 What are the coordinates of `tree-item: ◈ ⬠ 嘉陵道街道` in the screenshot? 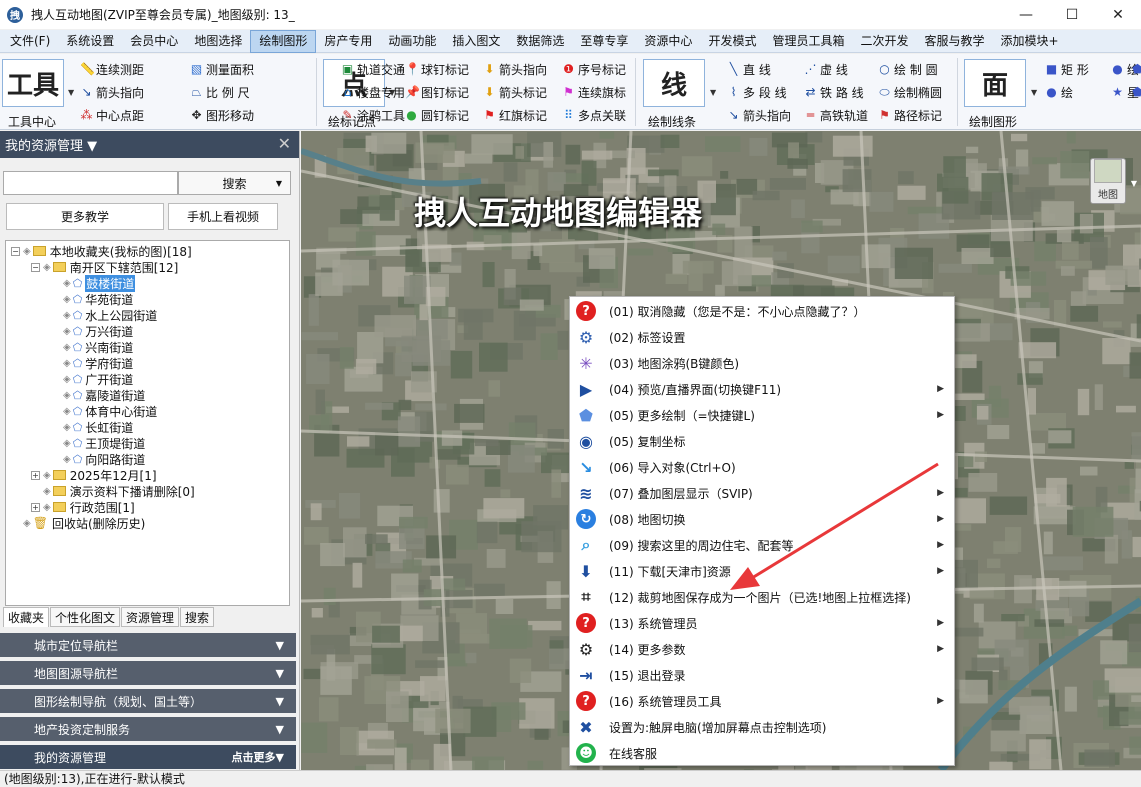 It's located at (98, 395).